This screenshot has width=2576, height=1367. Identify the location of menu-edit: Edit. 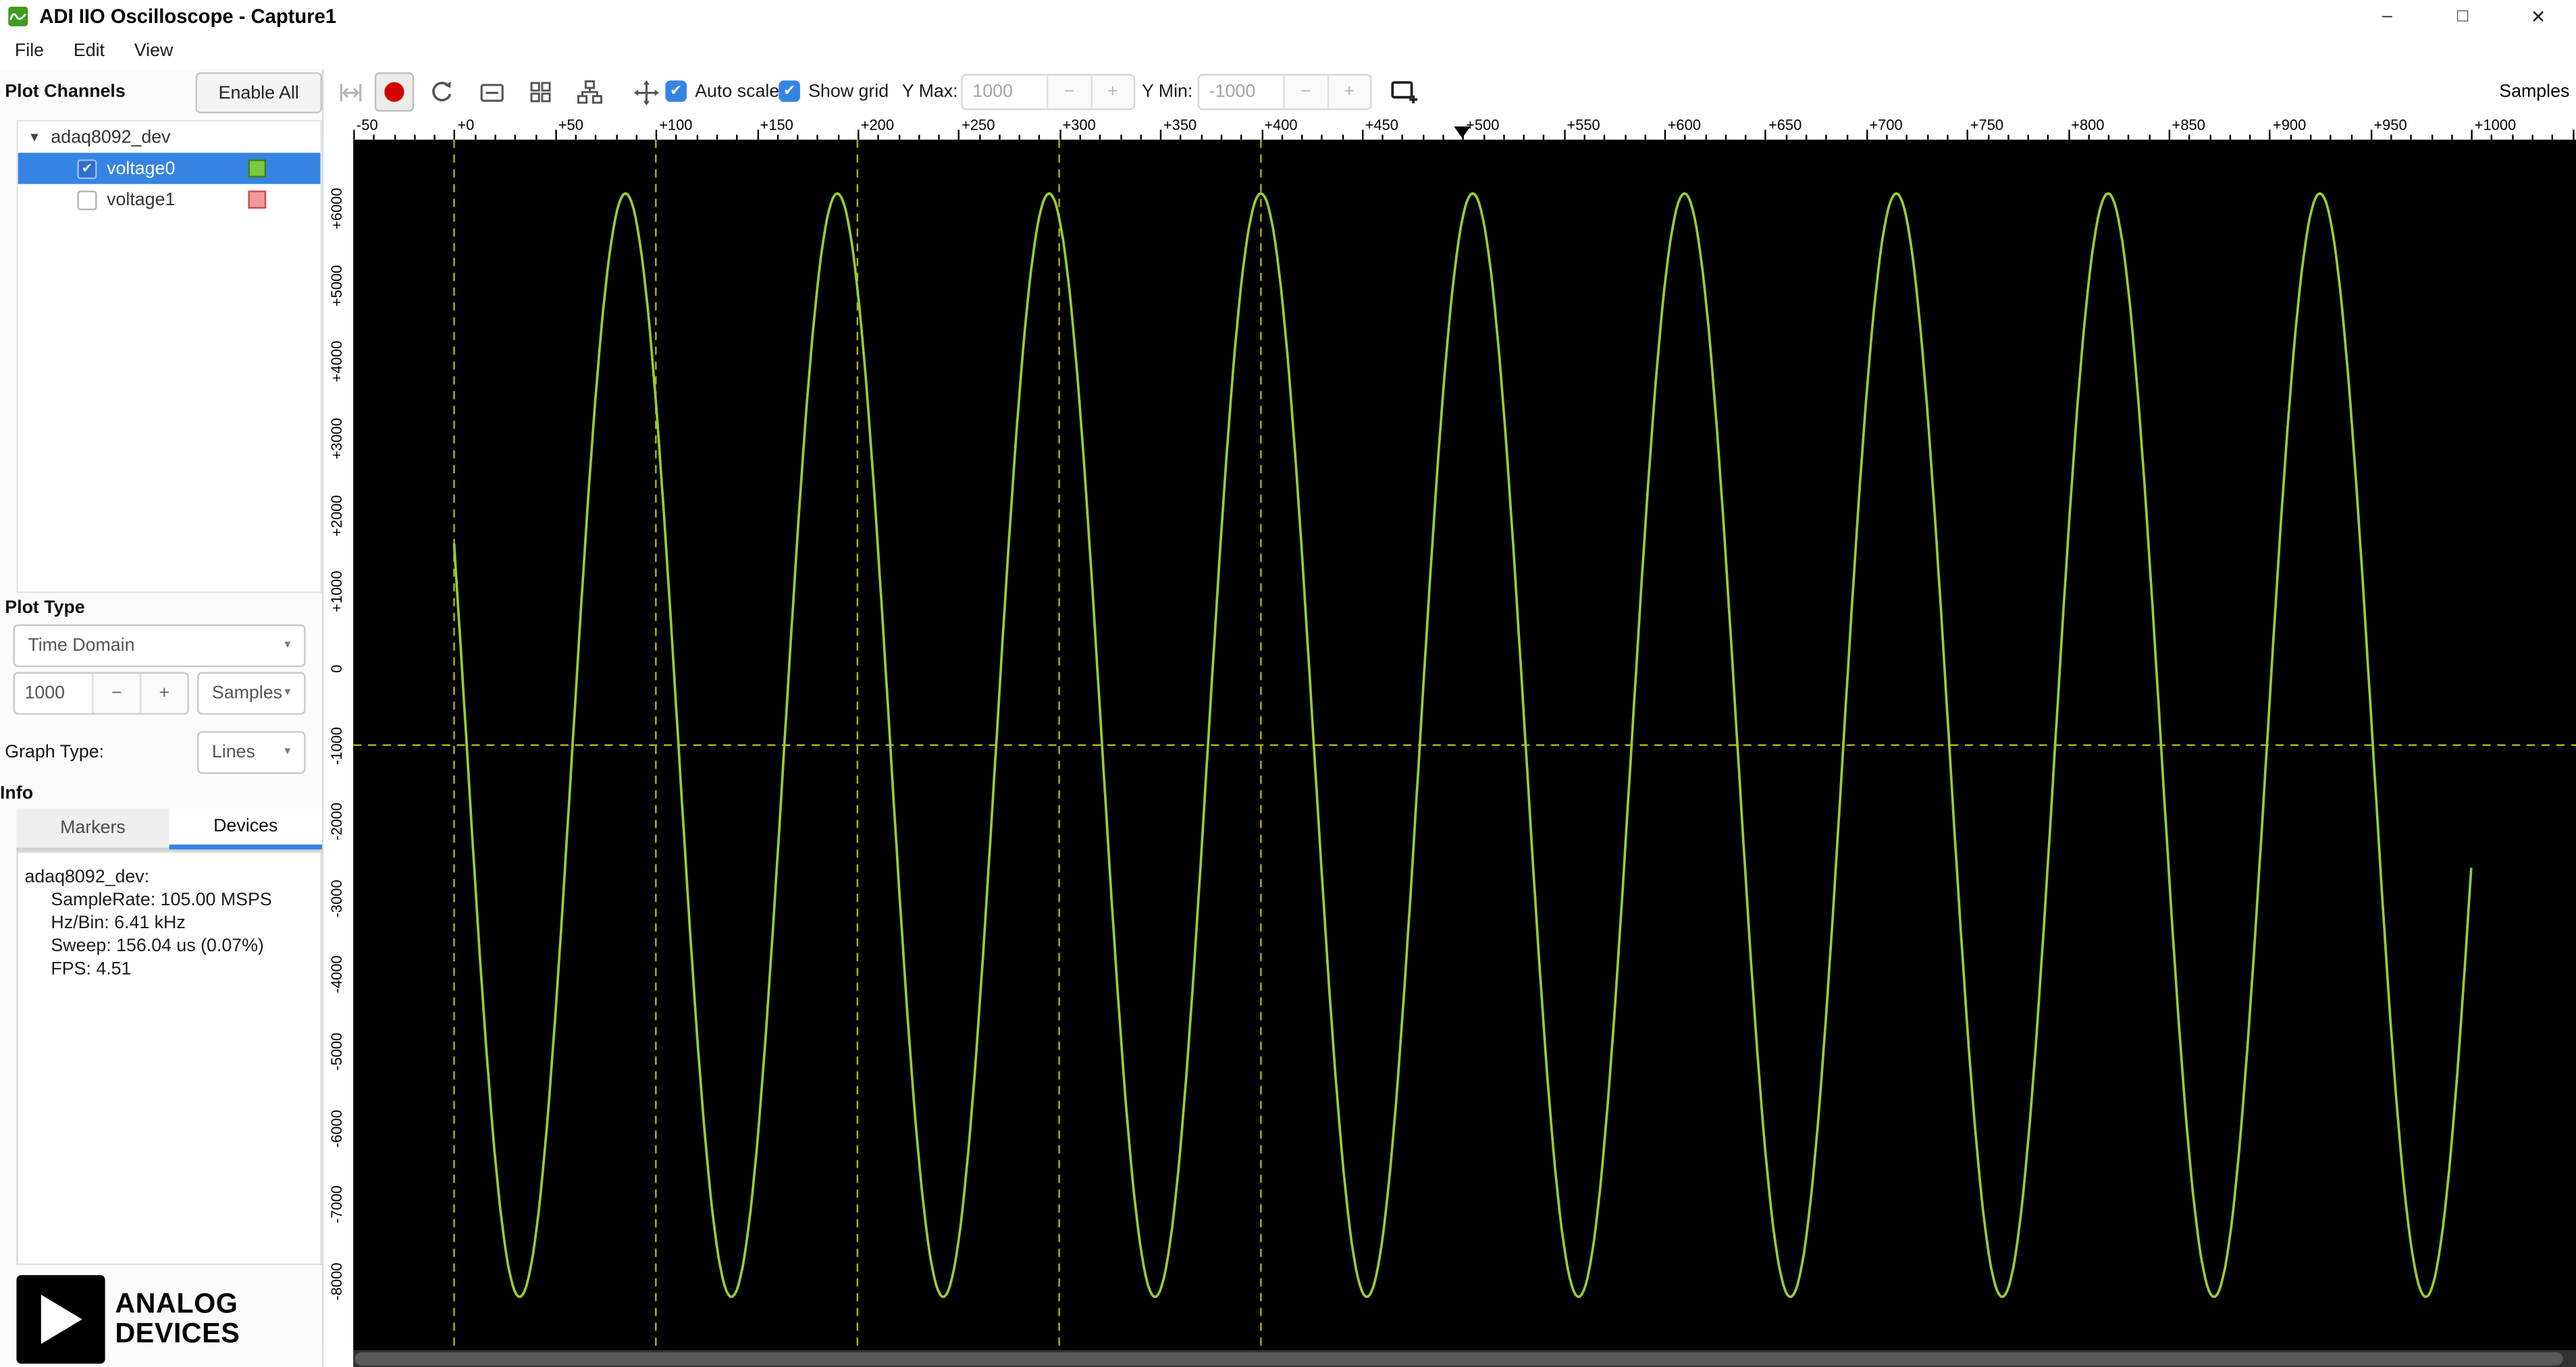
(90, 51).